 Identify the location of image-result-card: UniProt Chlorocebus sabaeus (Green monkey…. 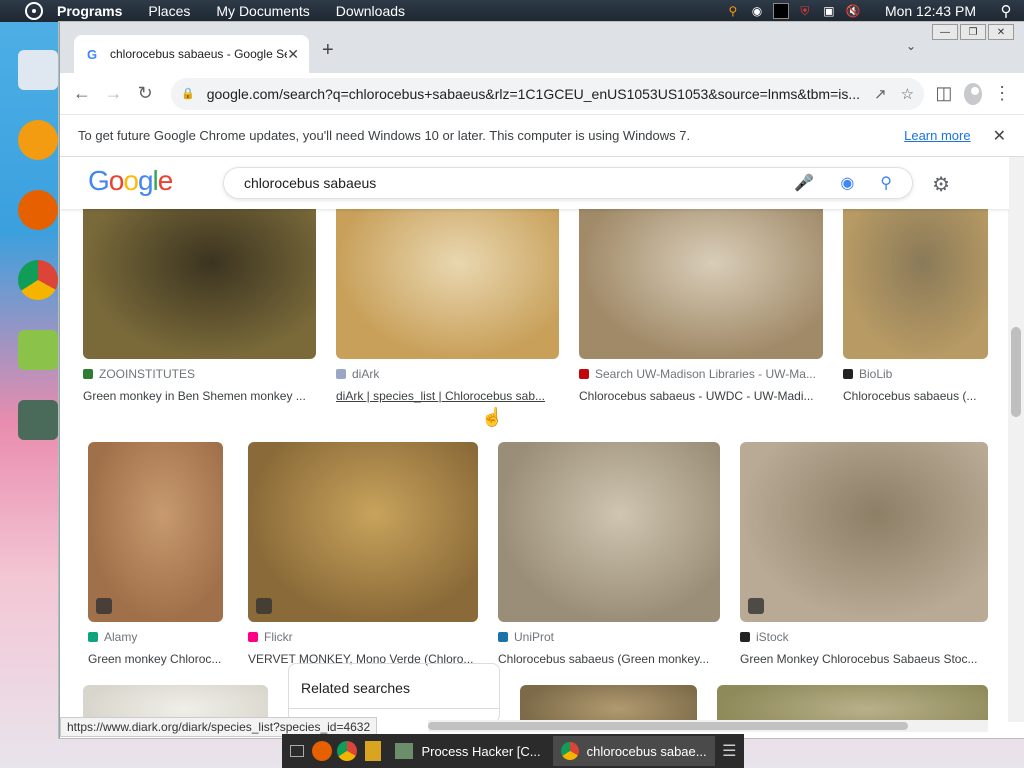
(609, 554).